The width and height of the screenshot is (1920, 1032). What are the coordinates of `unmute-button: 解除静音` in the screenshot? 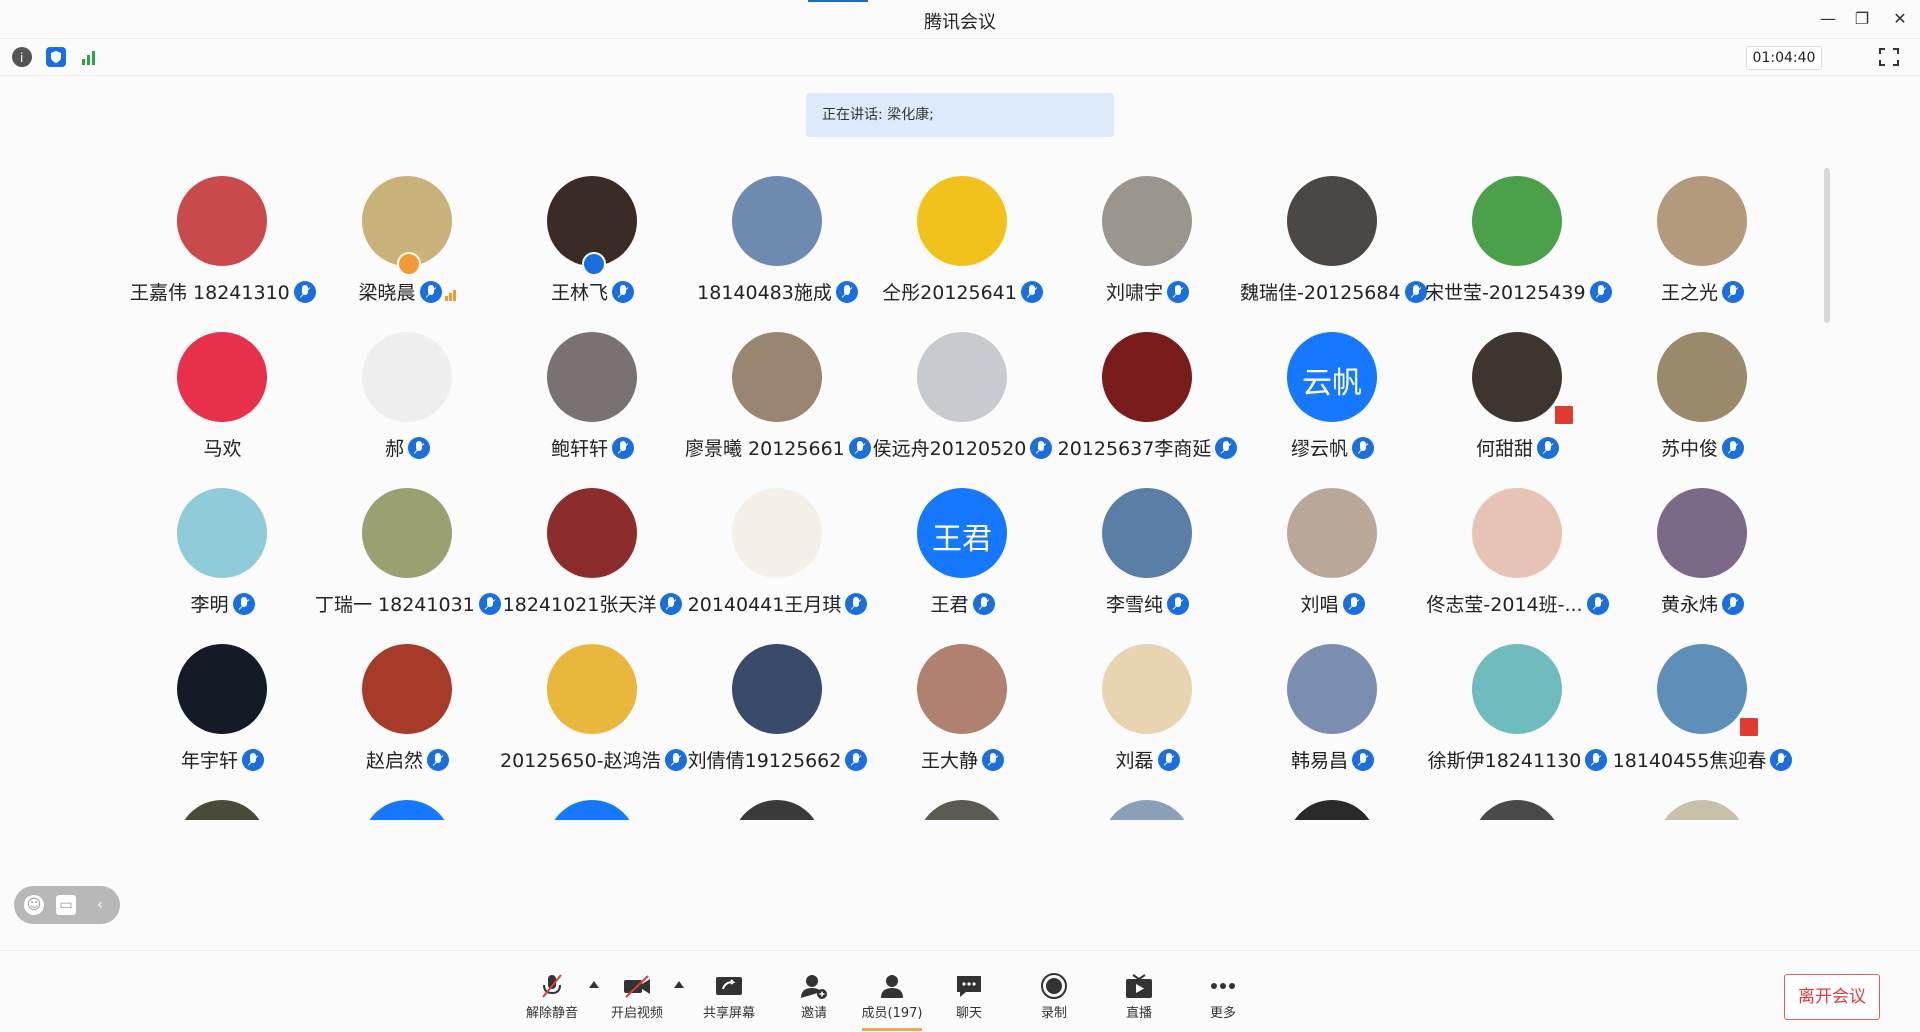 It's located at (552, 1001).